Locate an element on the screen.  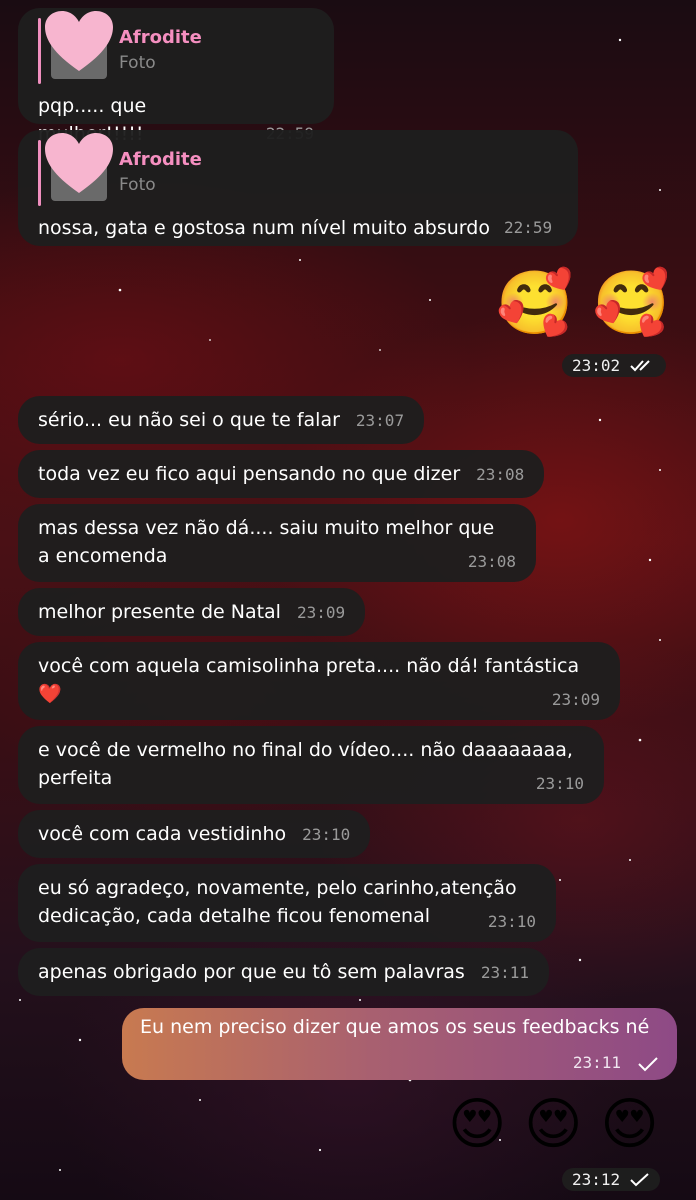
message-meta: 23:02 is located at coordinates (614, 365).